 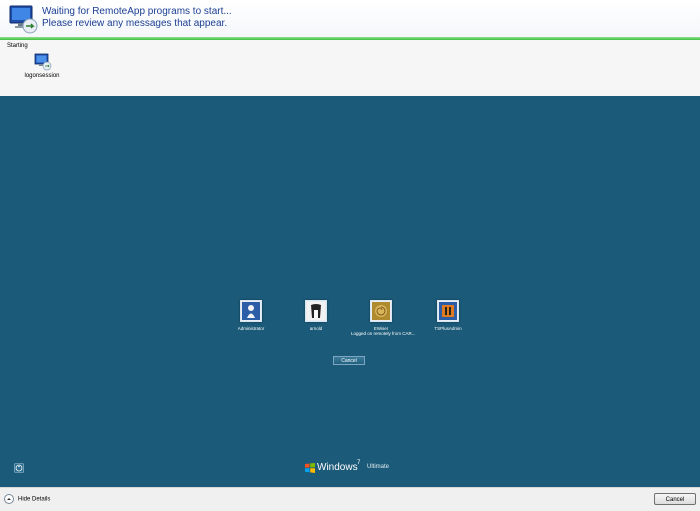 What do you see at coordinates (9, 499) in the screenshot?
I see `chevron-up-icon` at bounding box center [9, 499].